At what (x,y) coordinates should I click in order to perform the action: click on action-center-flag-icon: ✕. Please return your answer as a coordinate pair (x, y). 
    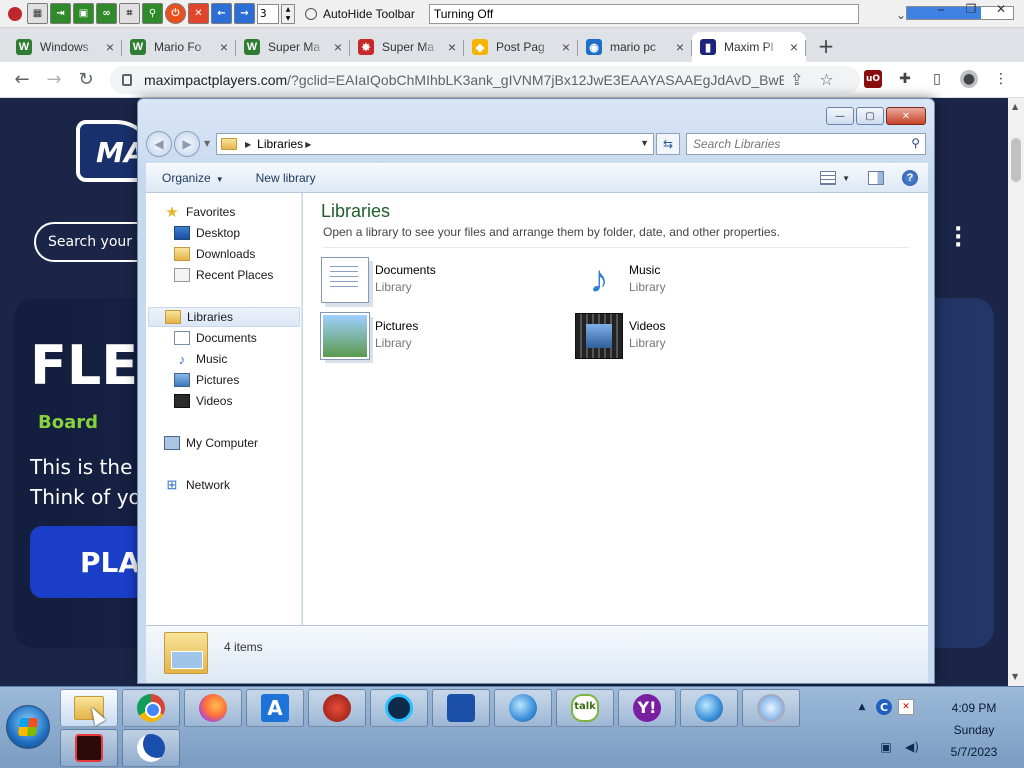
    Looking at the image, I should click on (906, 707).